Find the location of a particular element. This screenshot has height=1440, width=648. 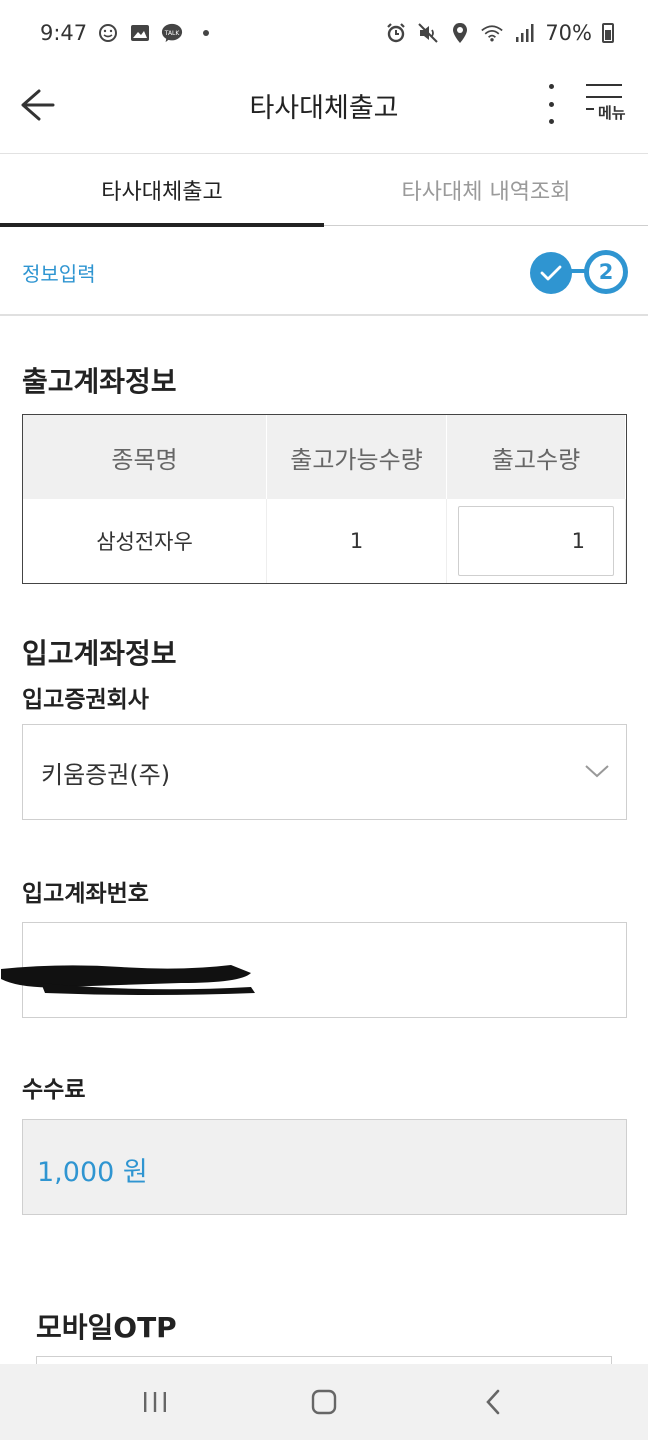

account-number-label: 입고계좌번호 is located at coordinates (85, 894).